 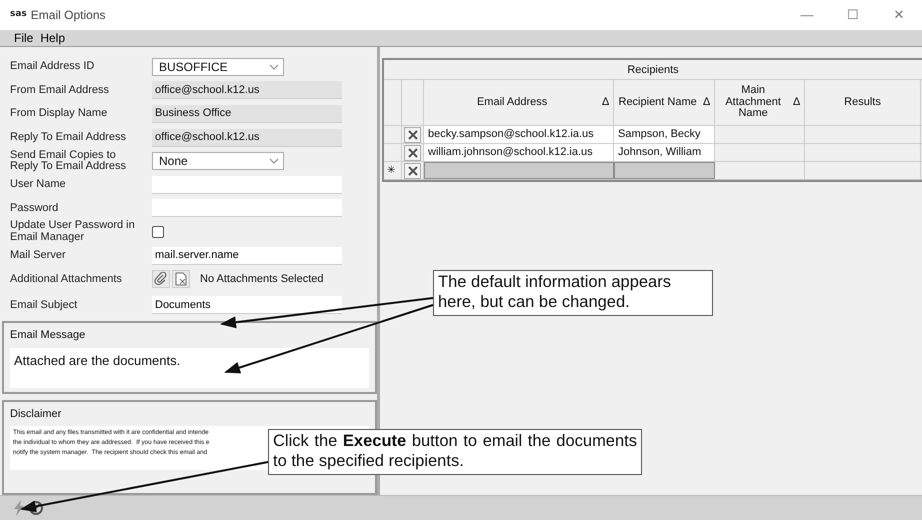 I want to click on menu-item: File, so click(x=24, y=38).